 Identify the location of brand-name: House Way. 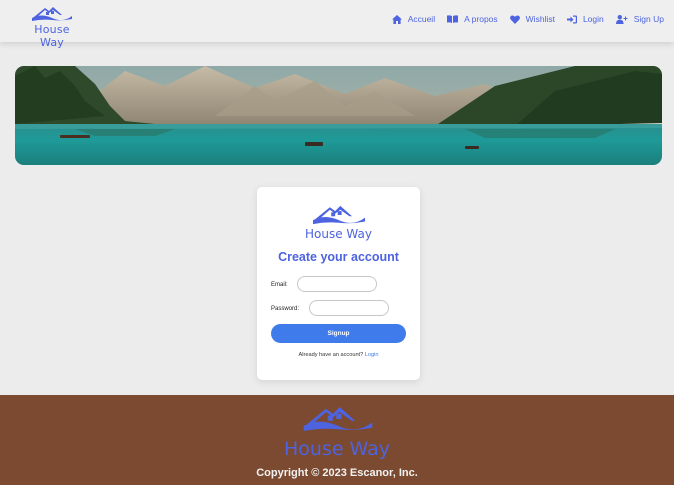
(52, 36).